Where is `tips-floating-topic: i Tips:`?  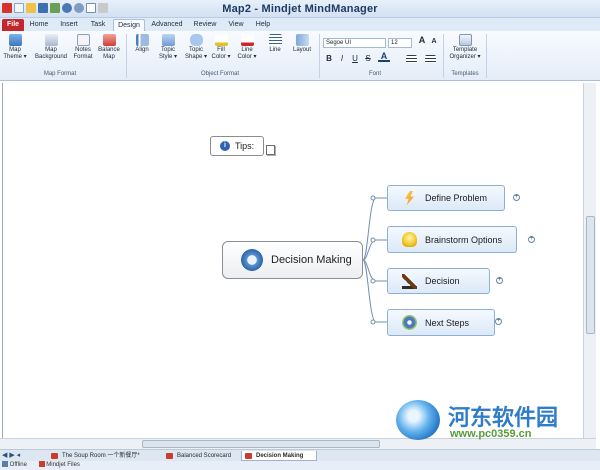
tips-floating-topic: i Tips: is located at coordinates (237, 146).